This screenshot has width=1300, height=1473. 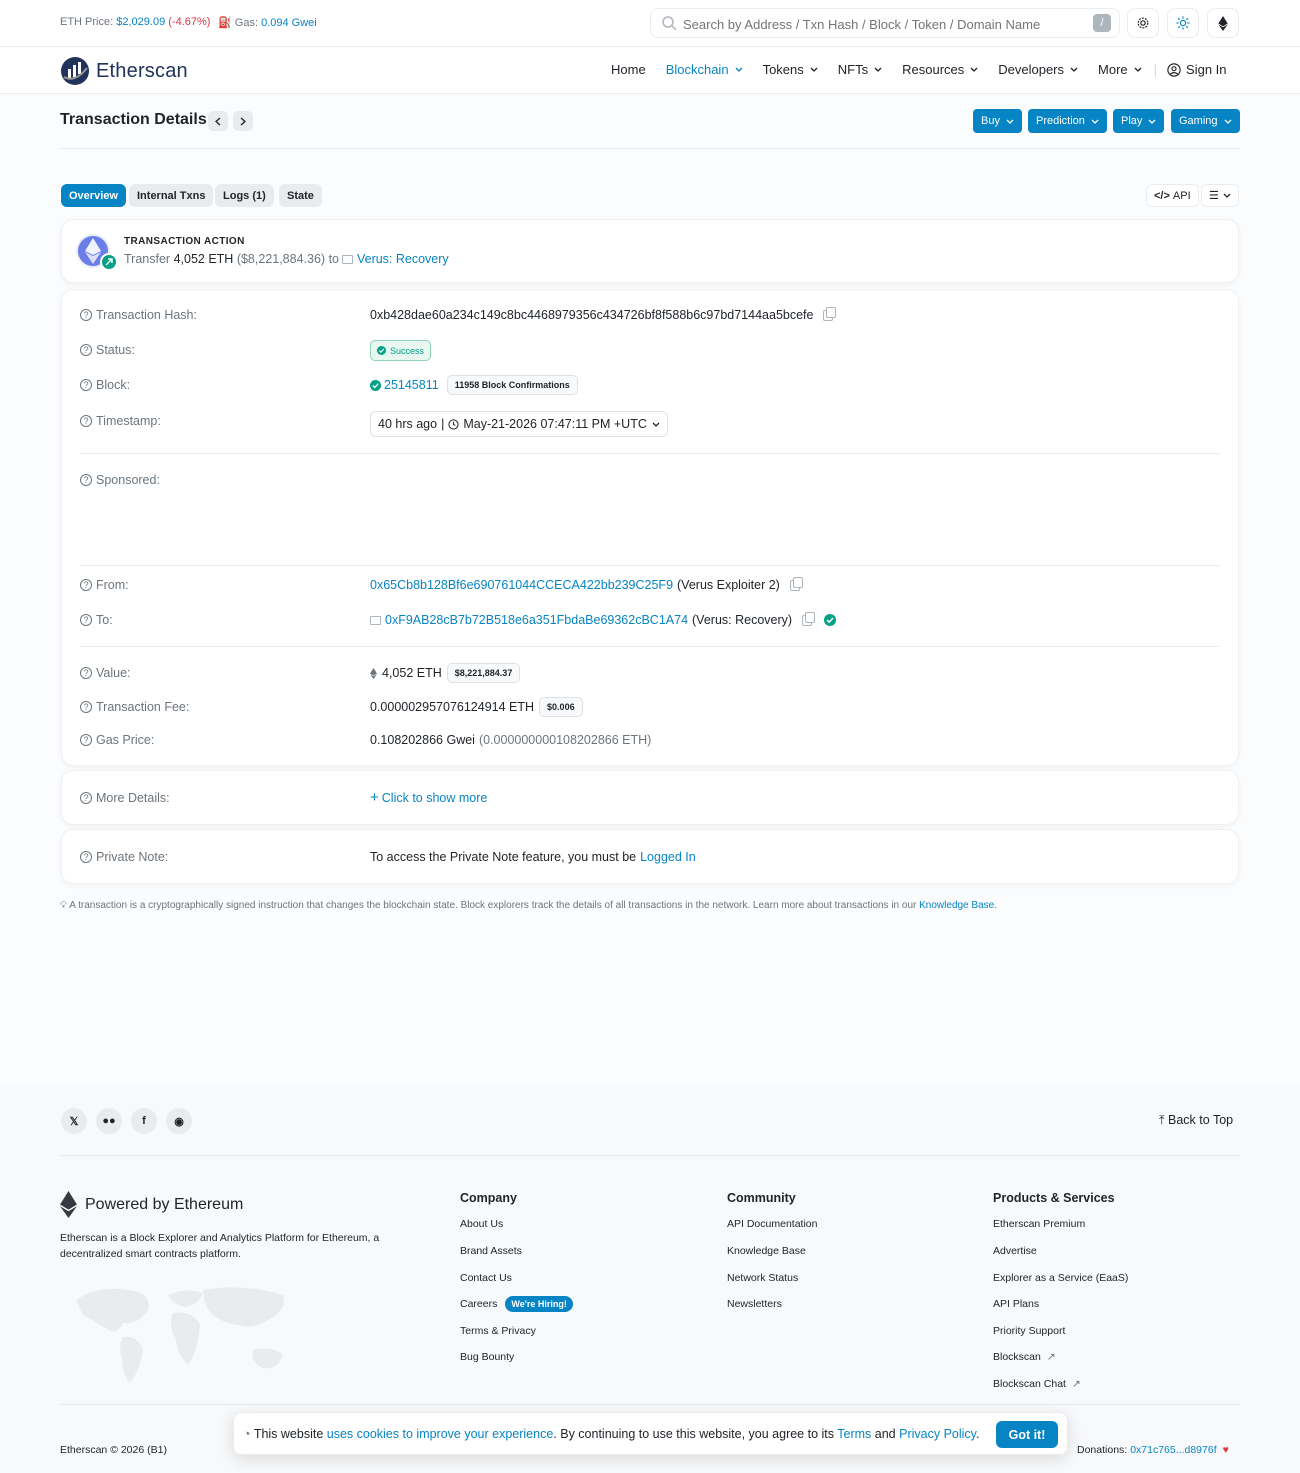 What do you see at coordinates (1060, 1278) in the screenshot?
I see `footer-link-eaas: Explorer as a Service (EaaS)` at bounding box center [1060, 1278].